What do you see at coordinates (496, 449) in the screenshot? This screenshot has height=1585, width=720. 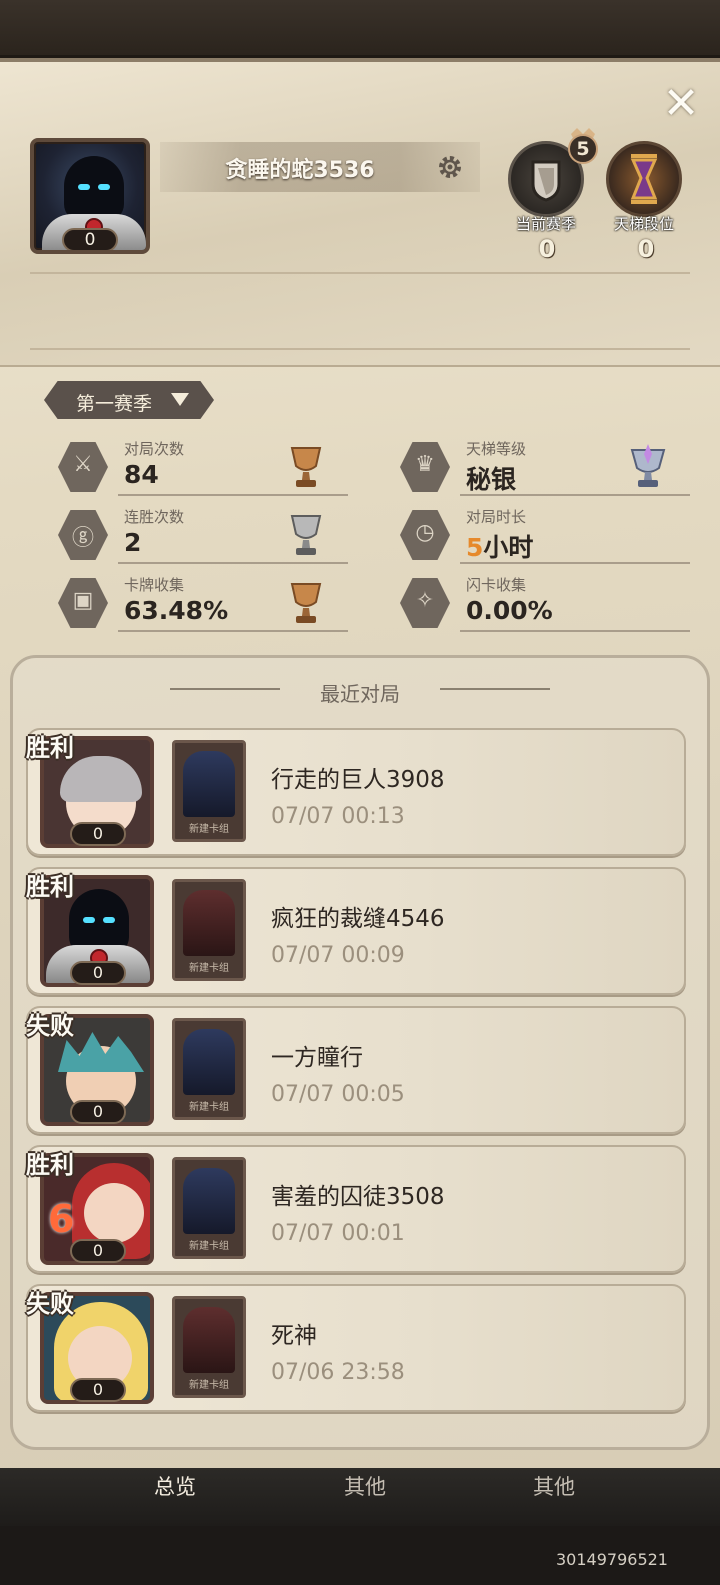 I see `stat-label: 天梯等级` at bounding box center [496, 449].